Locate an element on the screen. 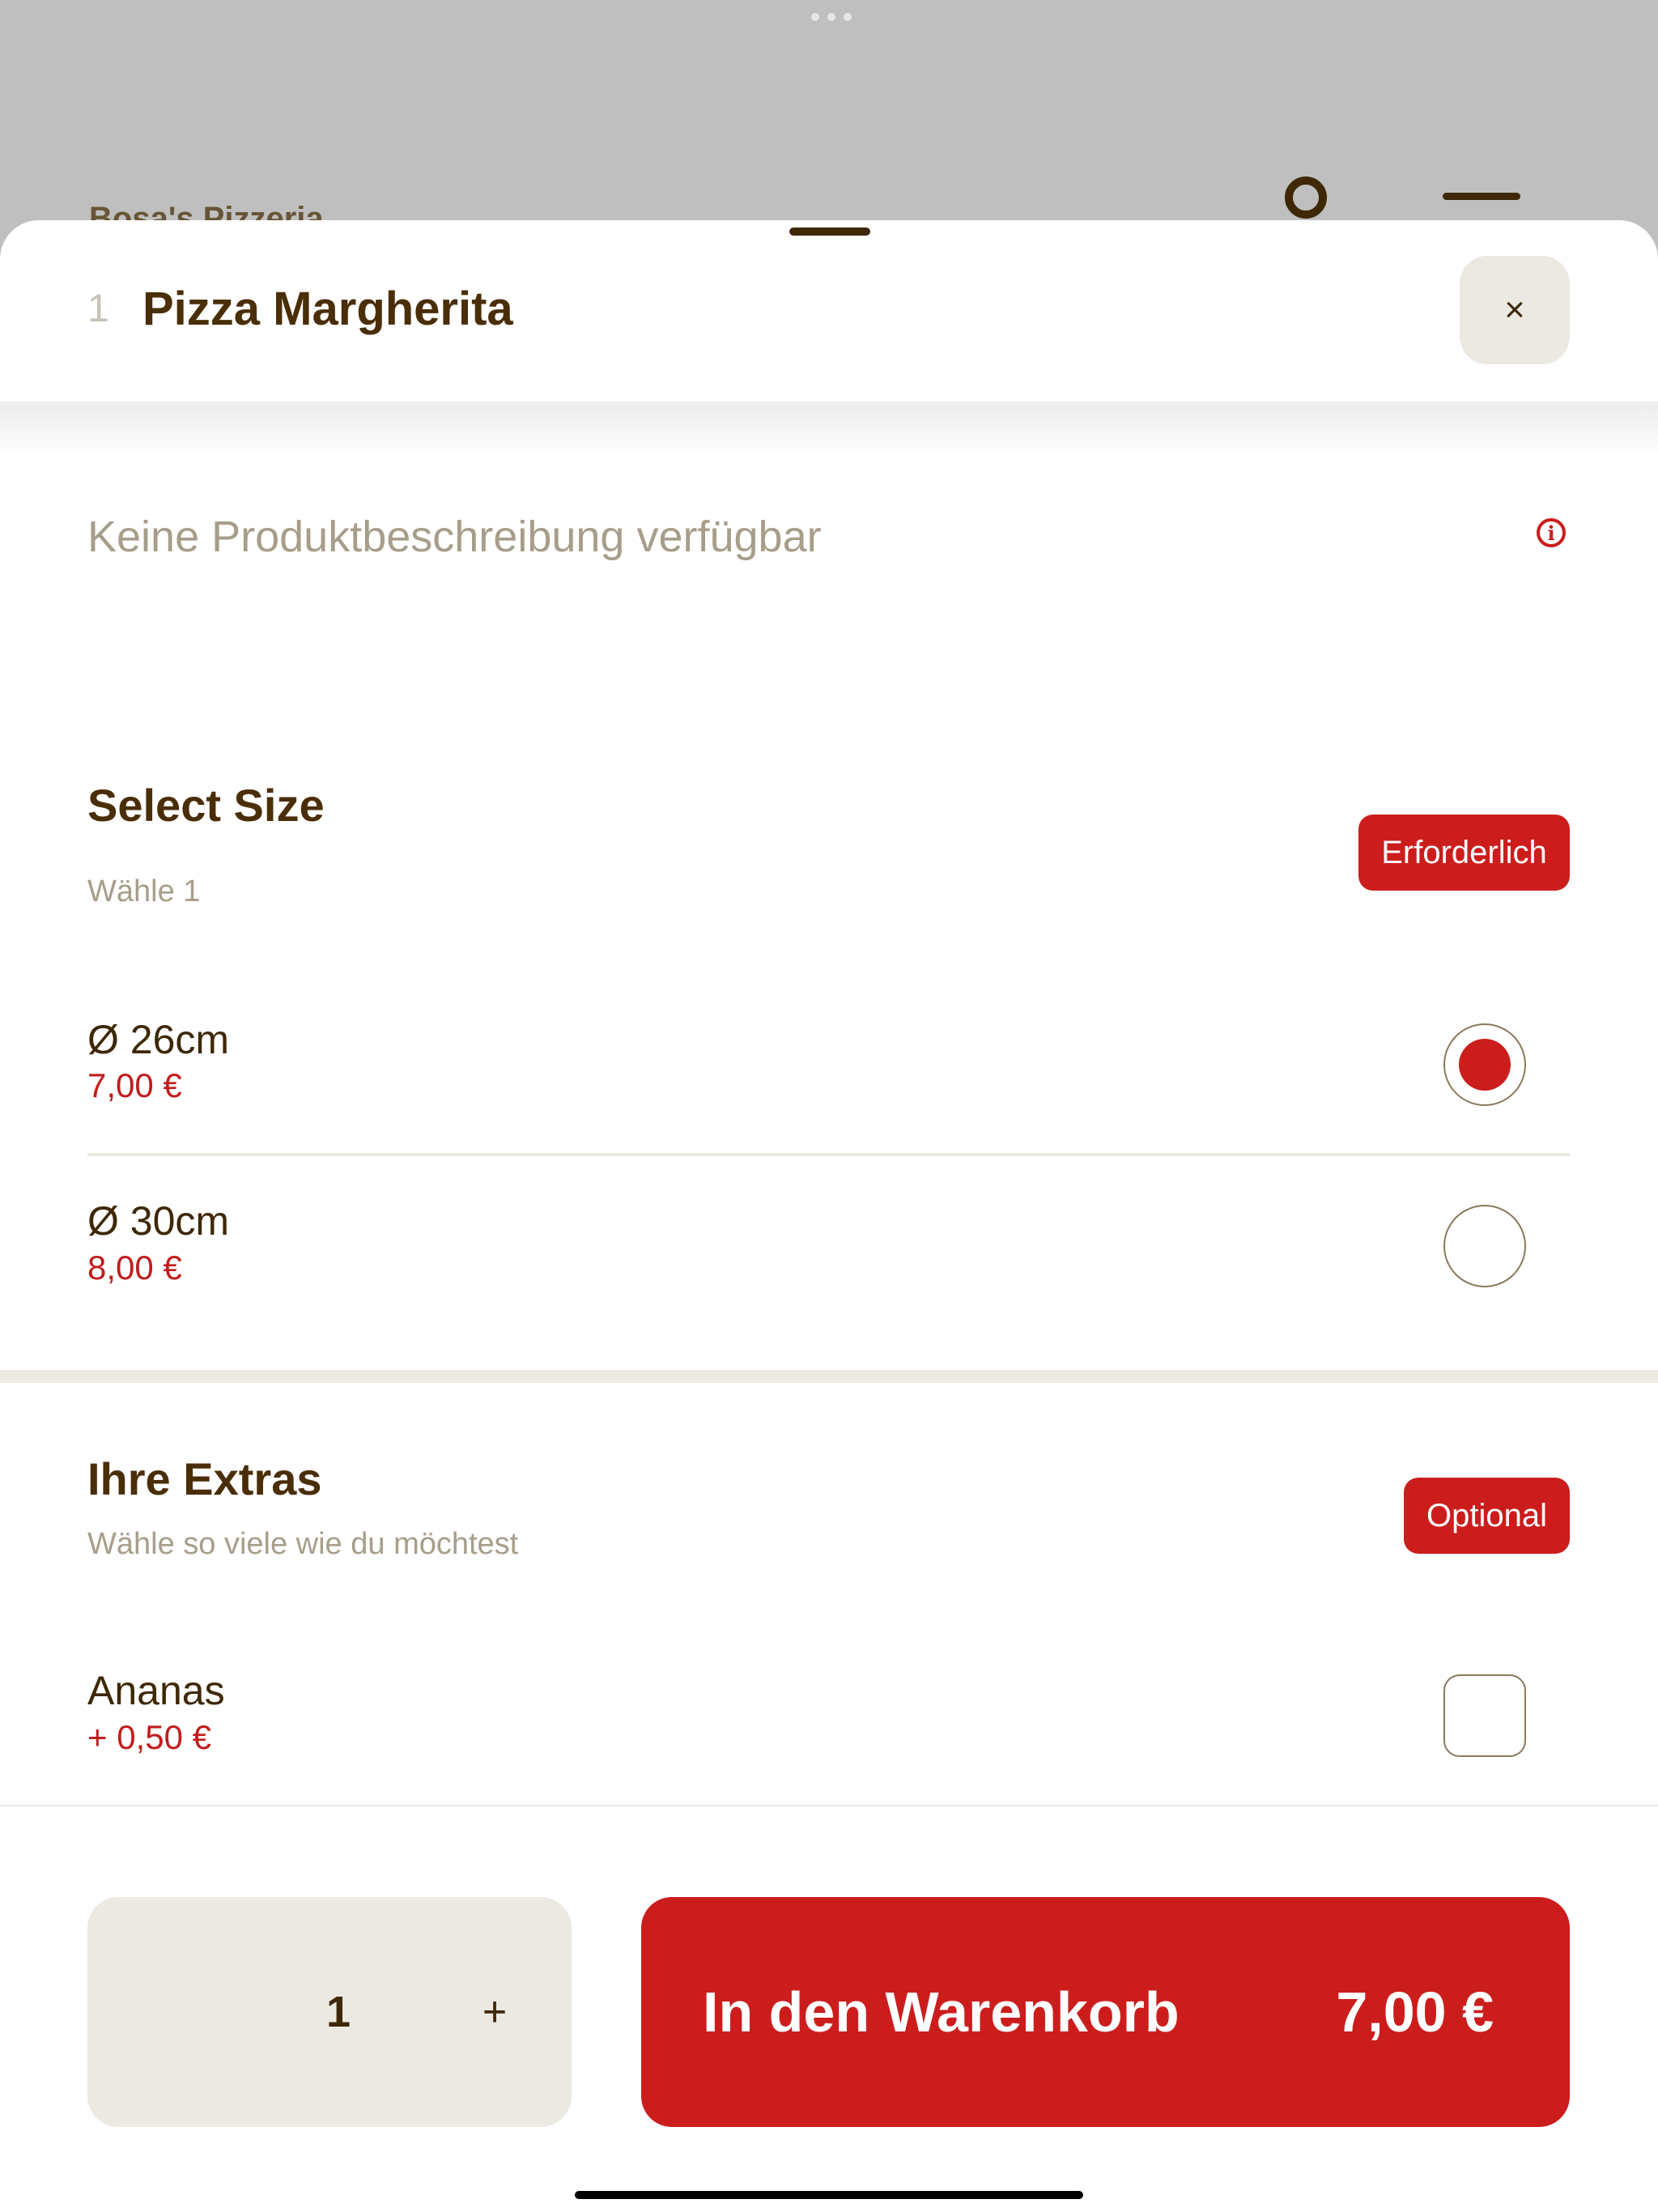  sheet-header: 1 Pizza Margherita × is located at coordinates (829, 311).